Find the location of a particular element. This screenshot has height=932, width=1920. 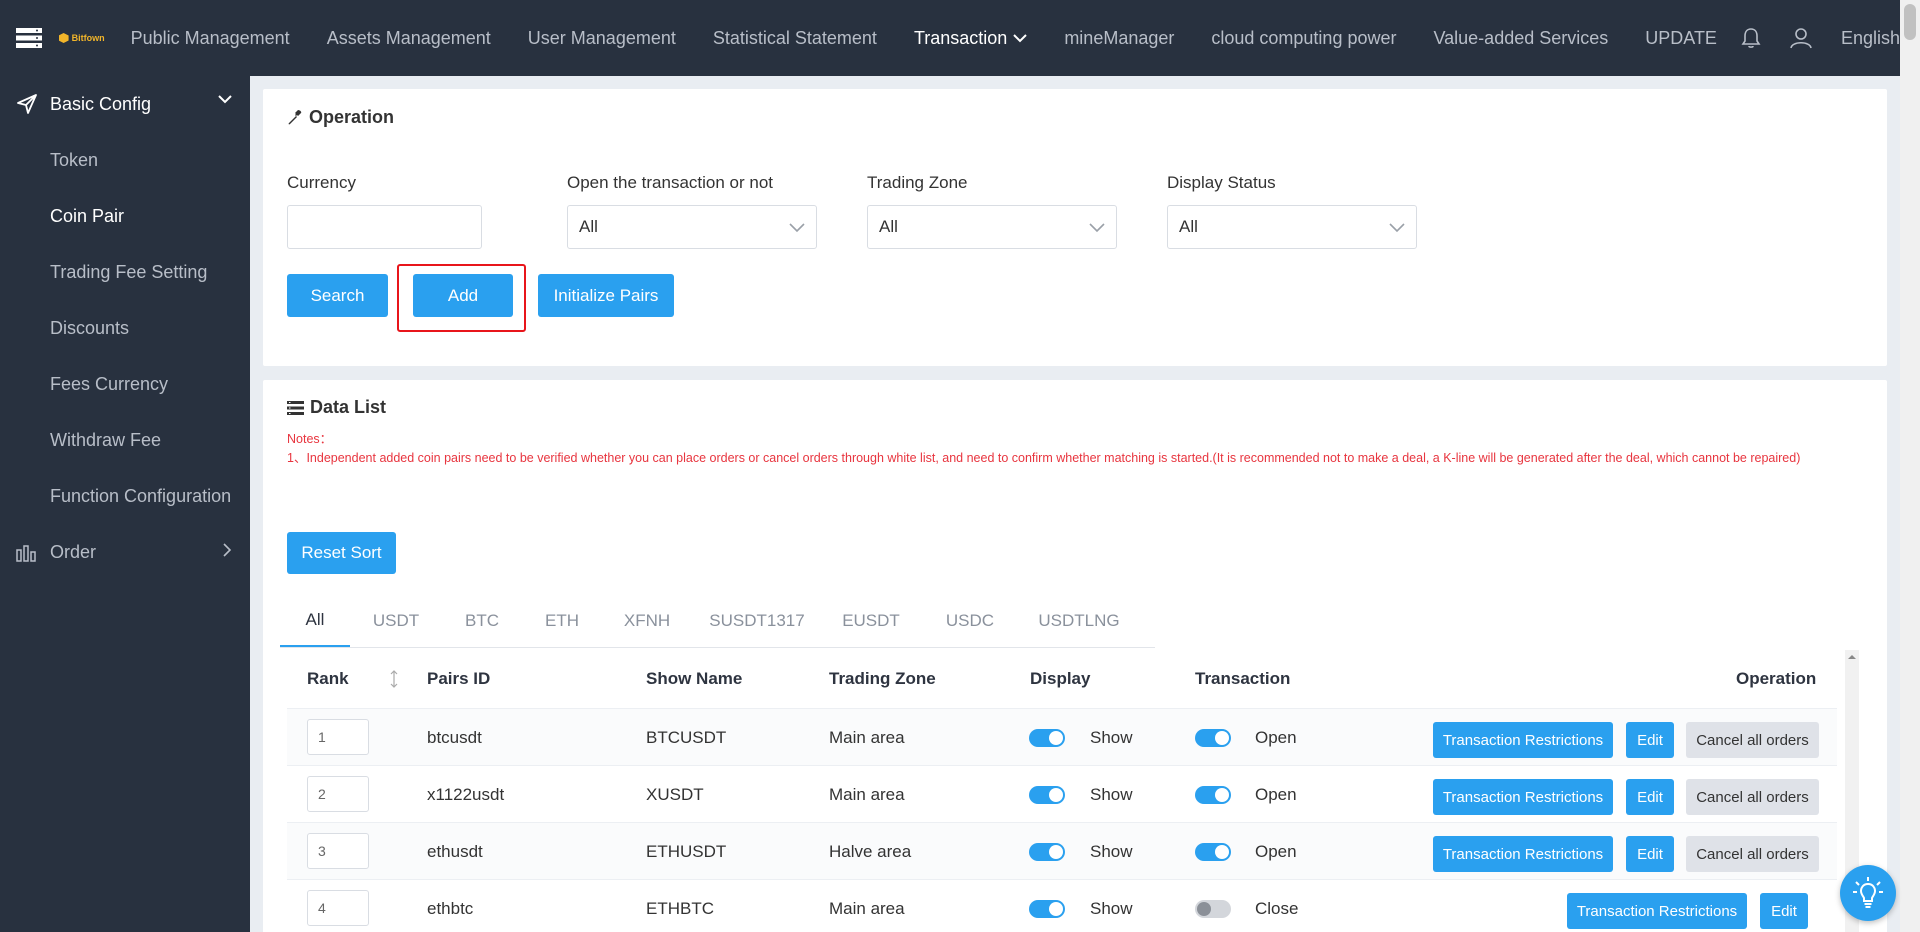

column-header-rank-text: Rank is located at coordinates (328, 678).